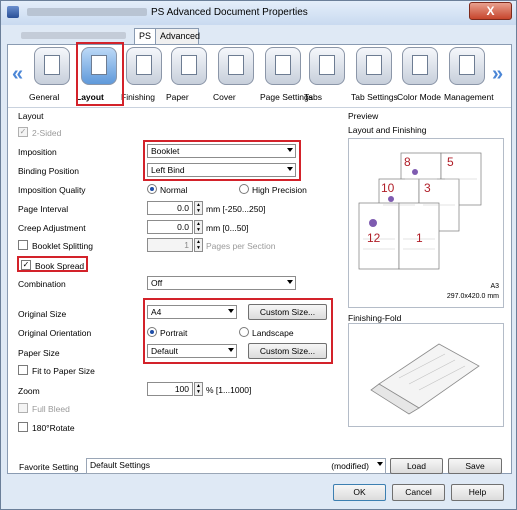 This screenshot has height=510, width=517. Describe the element at coordinates (62, 246) in the screenshot. I see `booklet-splitting-label: Booklet Splitting` at that location.